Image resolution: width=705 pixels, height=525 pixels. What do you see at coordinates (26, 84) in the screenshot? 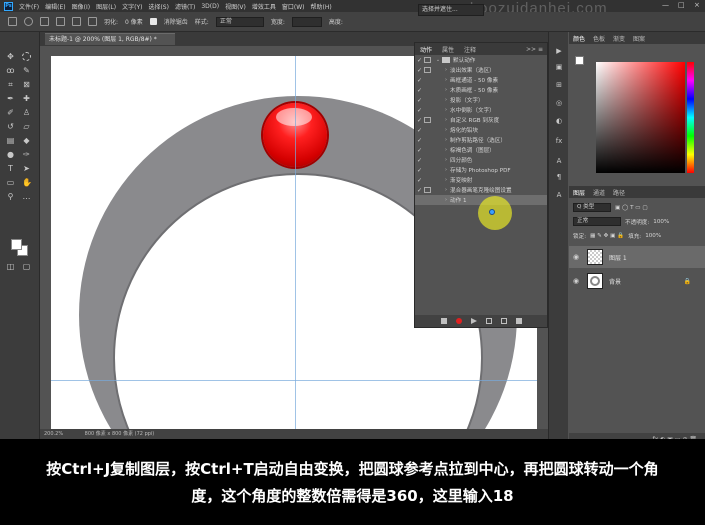
I see `frame-tool-icon: ⊠` at bounding box center [26, 84].